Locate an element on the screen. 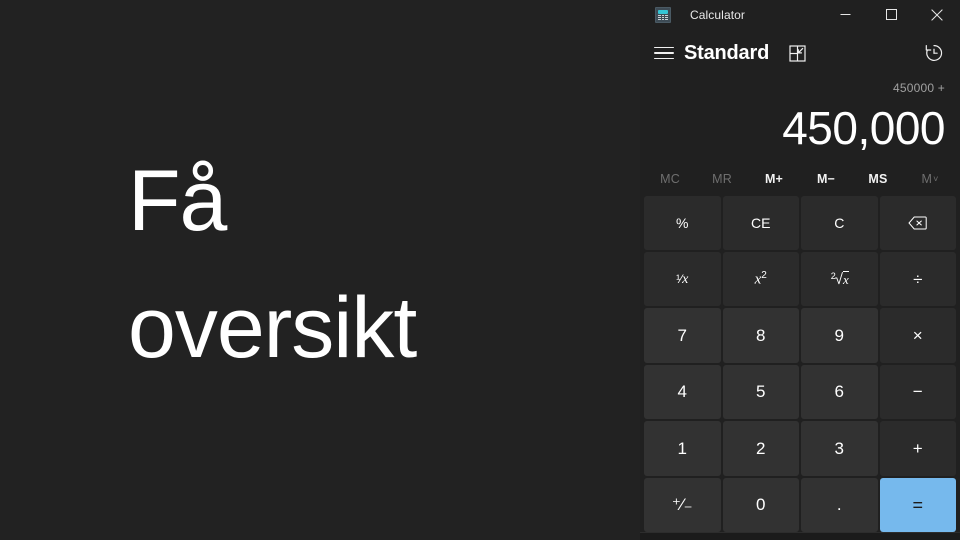  square-root-glyph: 2√x is located at coordinates (839, 279).